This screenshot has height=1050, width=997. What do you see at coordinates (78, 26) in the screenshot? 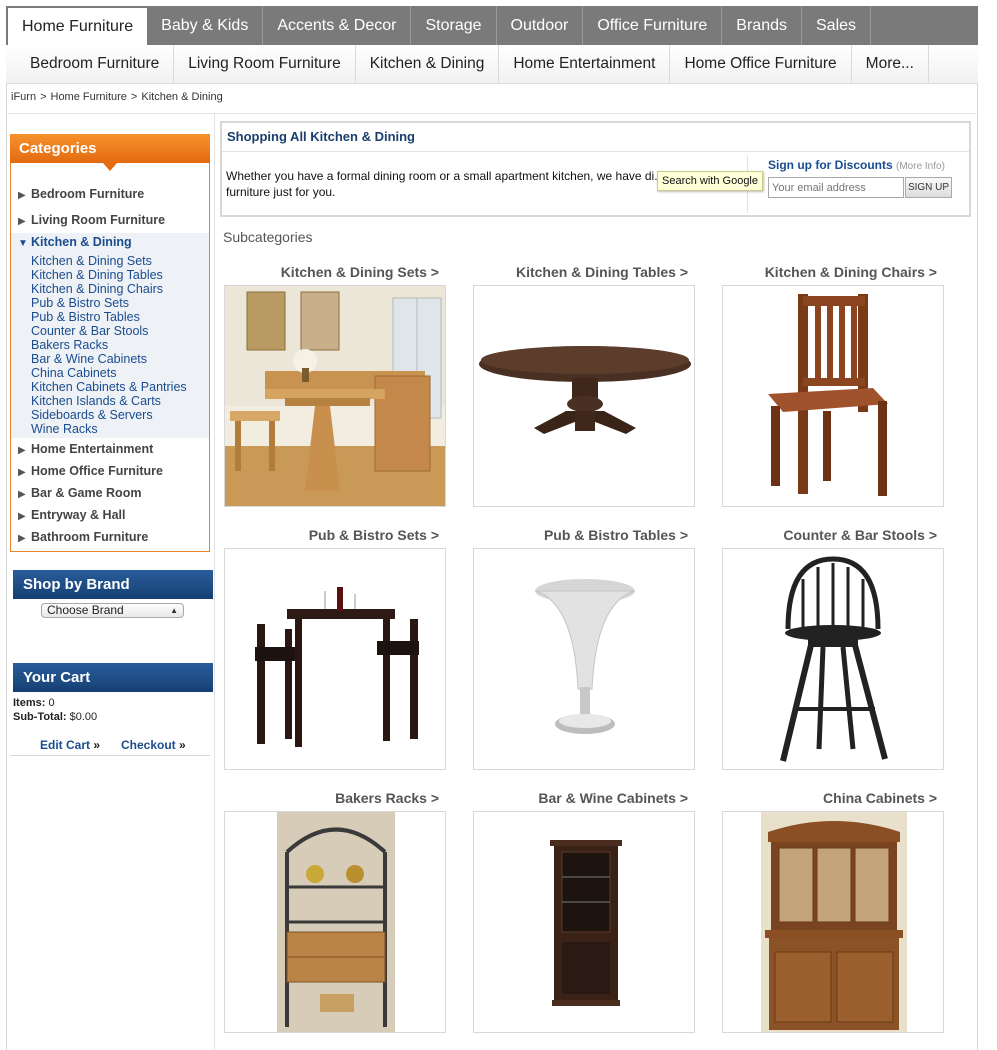
I see `nav-tab-home-furniture: Home Furniture` at bounding box center [78, 26].